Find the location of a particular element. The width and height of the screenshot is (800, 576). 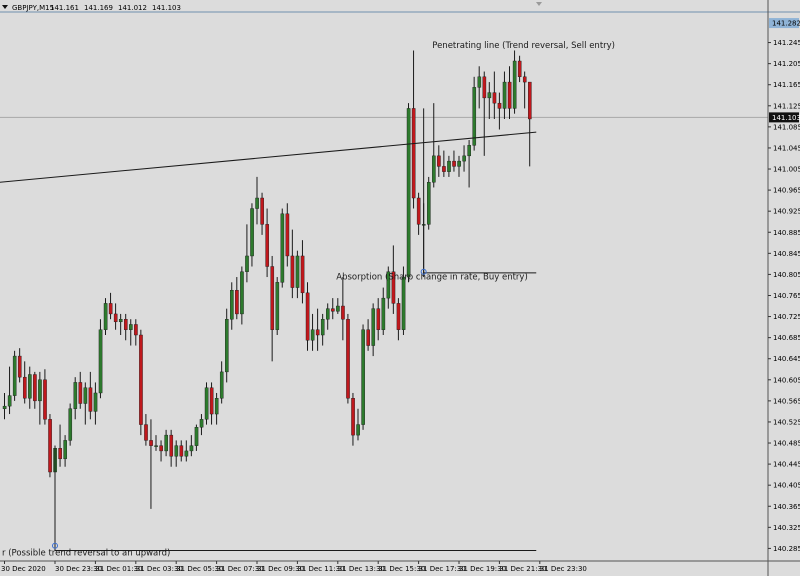

y-tick-label: 141.045 is located at coordinates (786, 148).